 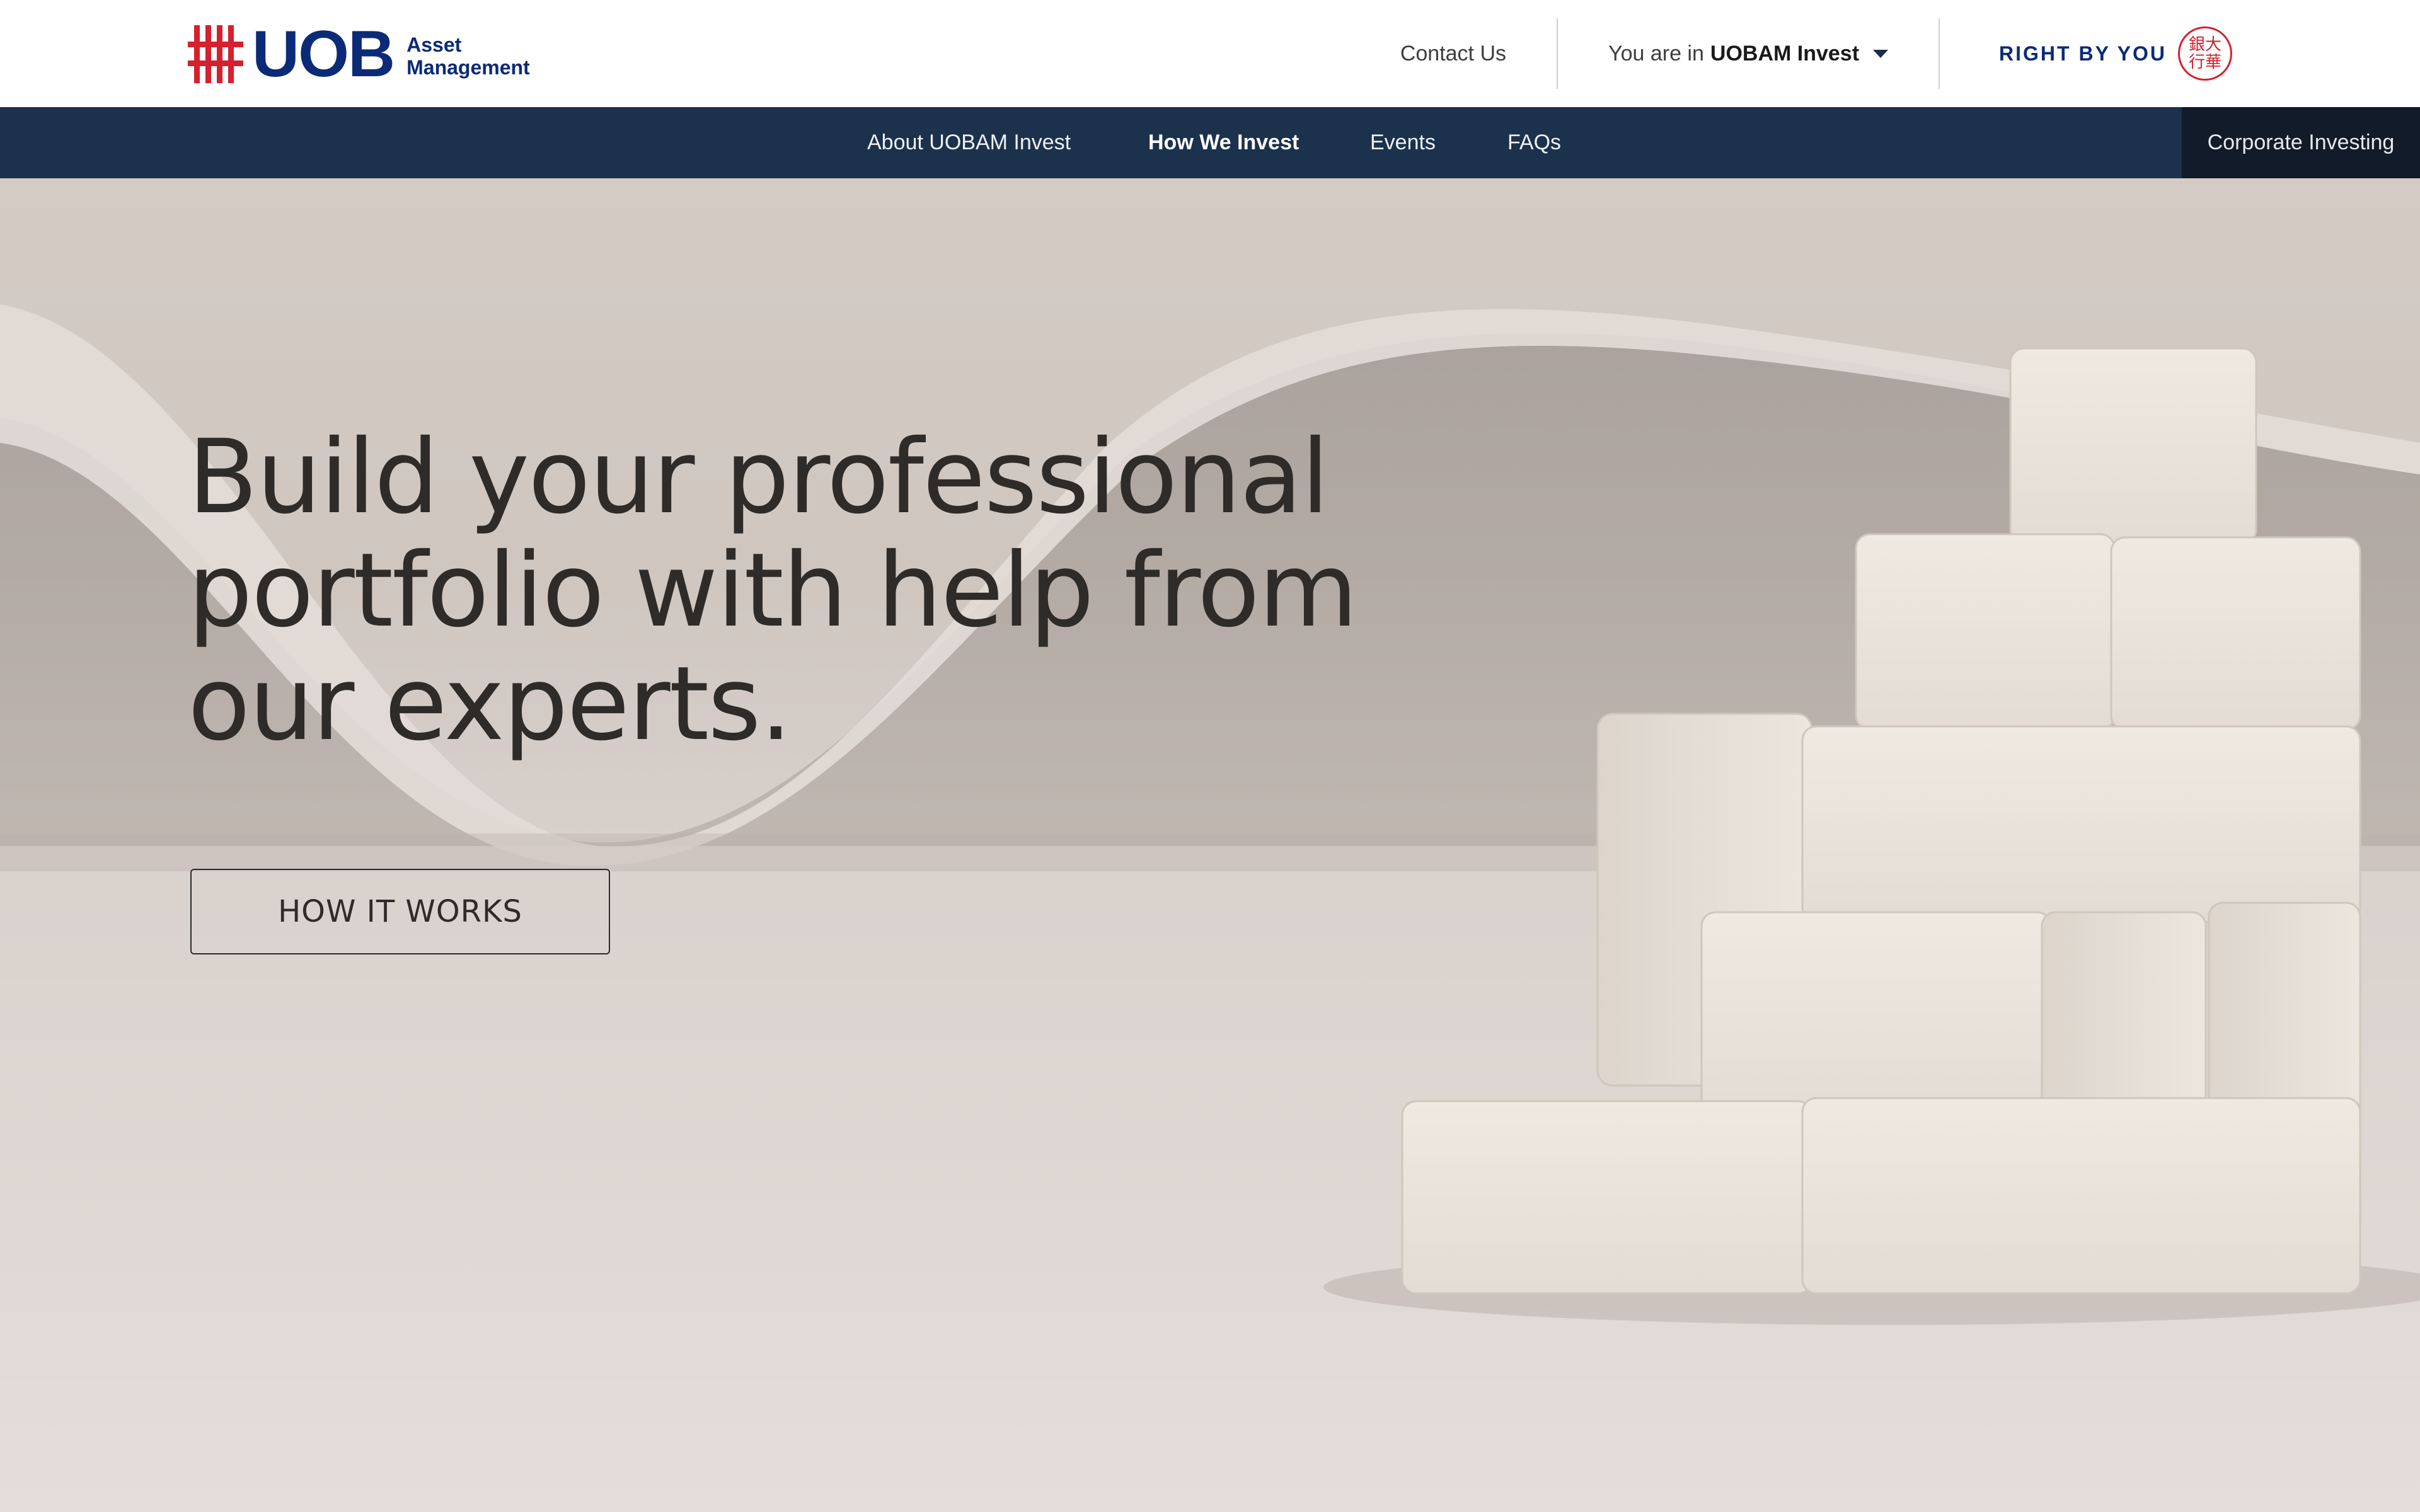 What do you see at coordinates (2205, 53) in the screenshot?
I see `uob-chinese-seal-icon: 銀大行華` at bounding box center [2205, 53].